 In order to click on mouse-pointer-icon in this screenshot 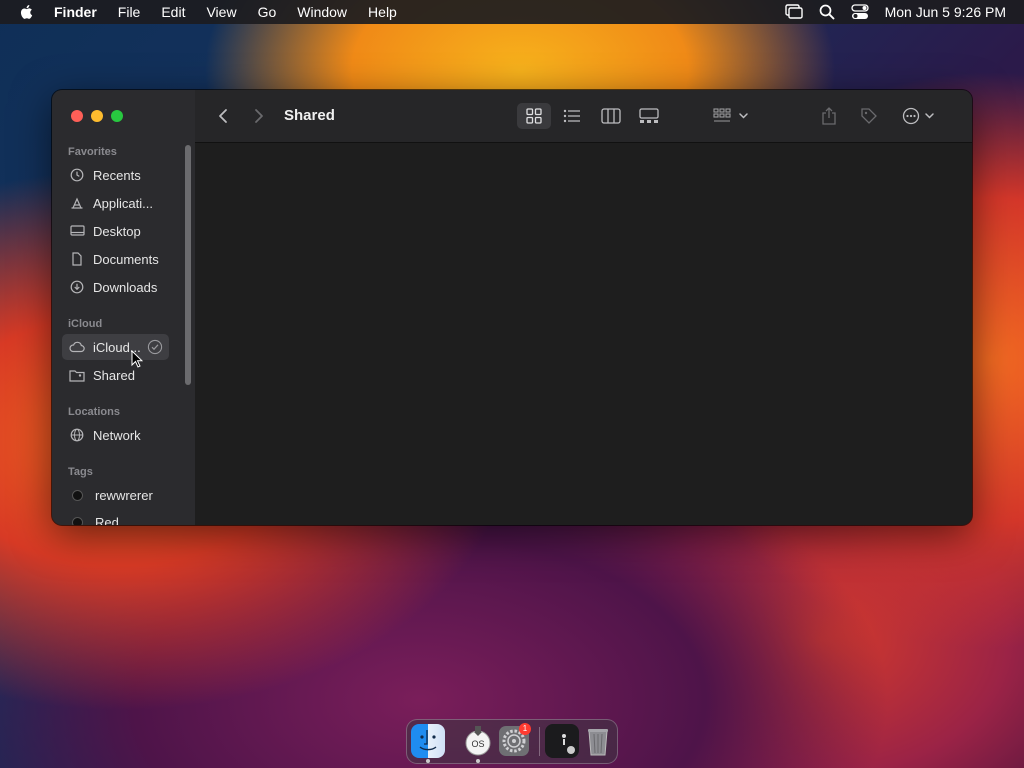, I will do `click(137, 359)`.